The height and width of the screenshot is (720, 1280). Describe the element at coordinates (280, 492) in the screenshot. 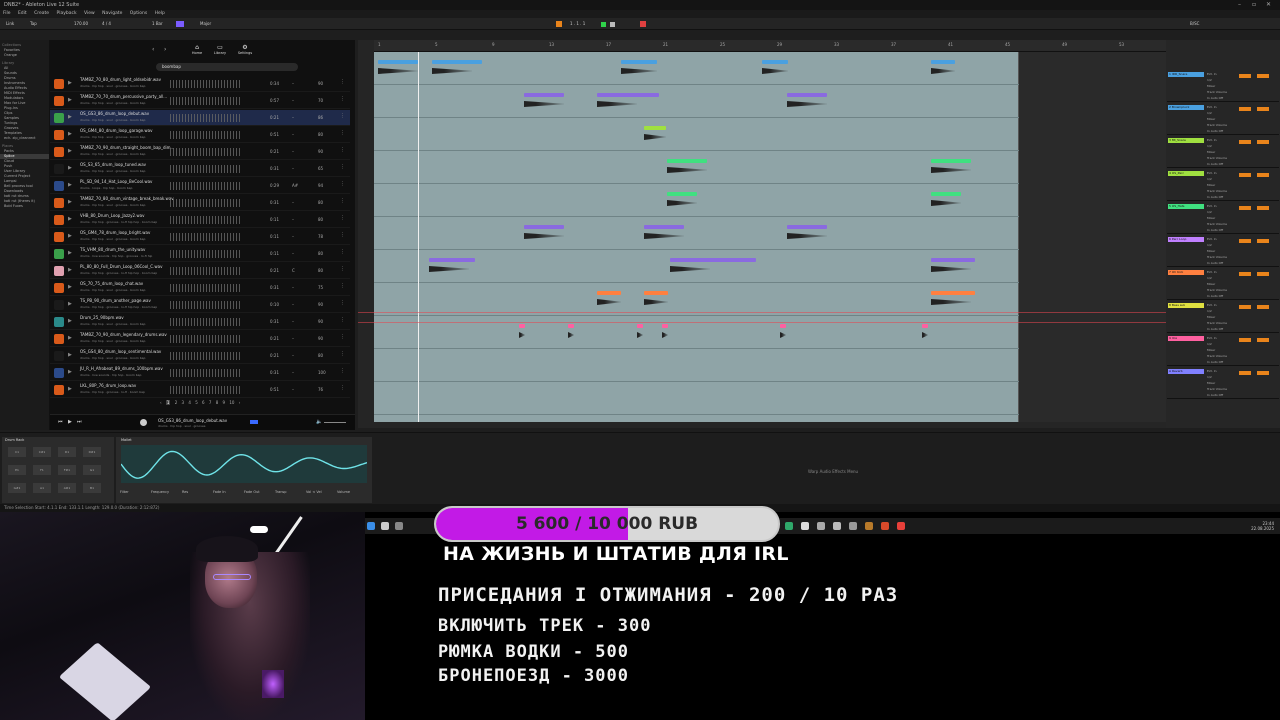

I see `simpler-control: Transp` at that location.